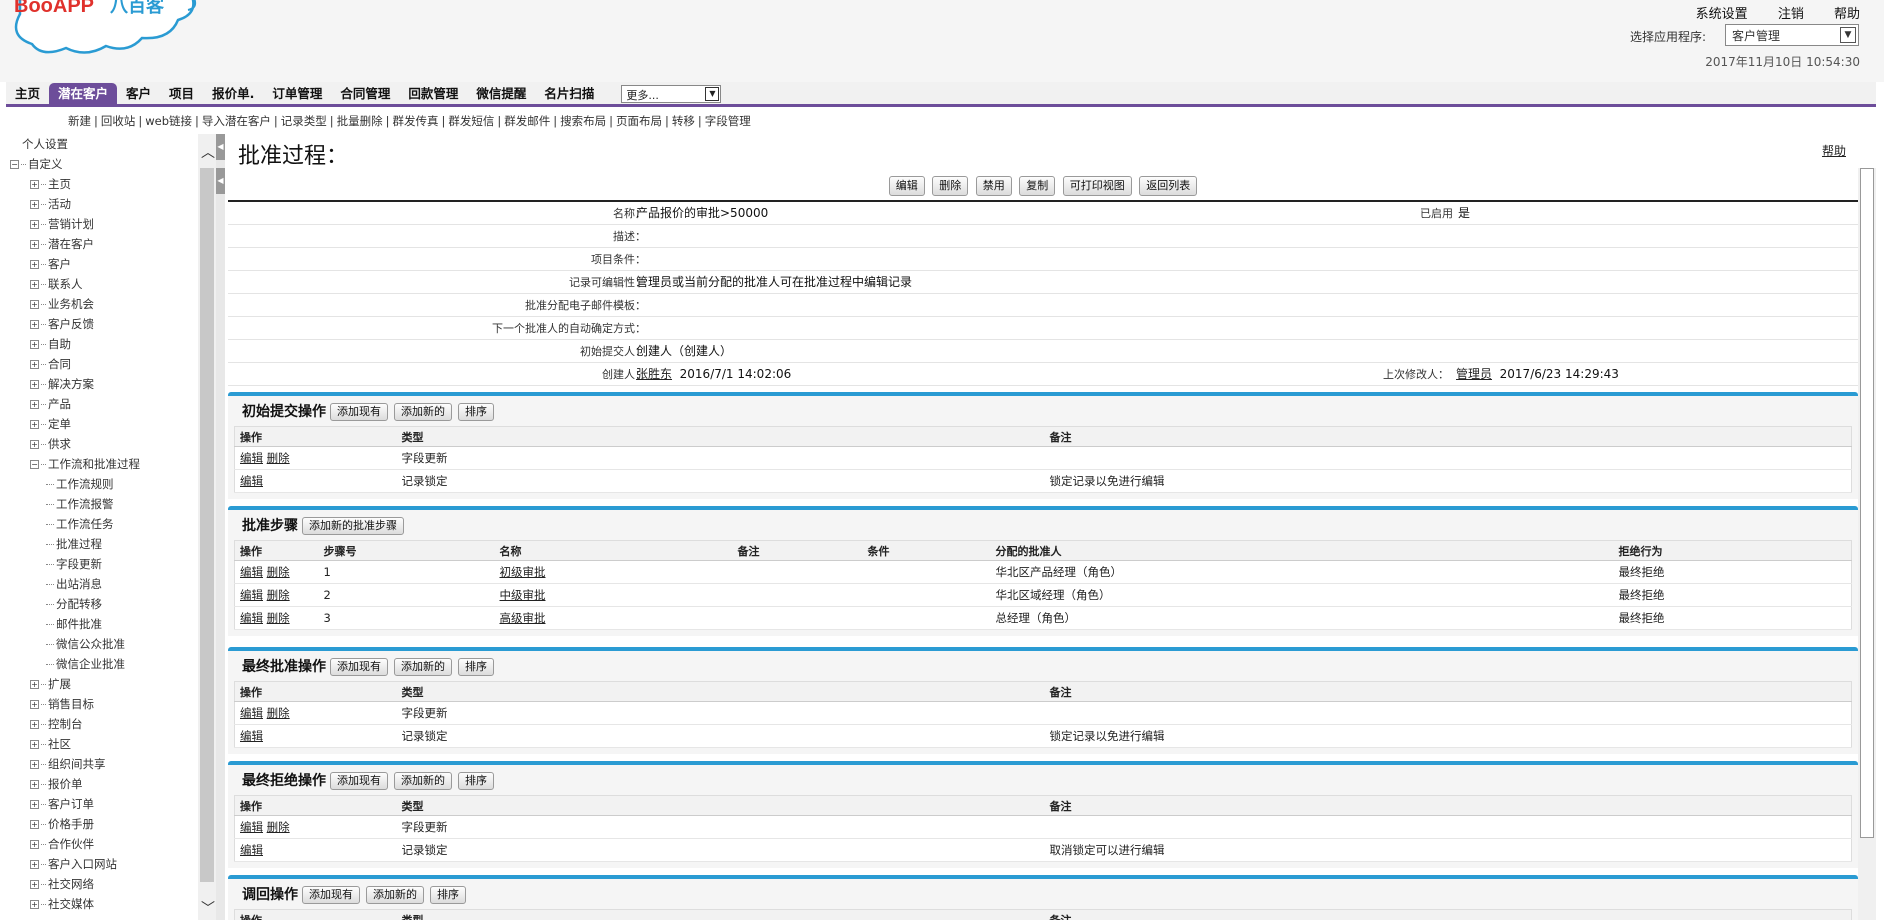  What do you see at coordinates (993, 186) in the screenshot?
I see `disable-button: 禁用` at bounding box center [993, 186].